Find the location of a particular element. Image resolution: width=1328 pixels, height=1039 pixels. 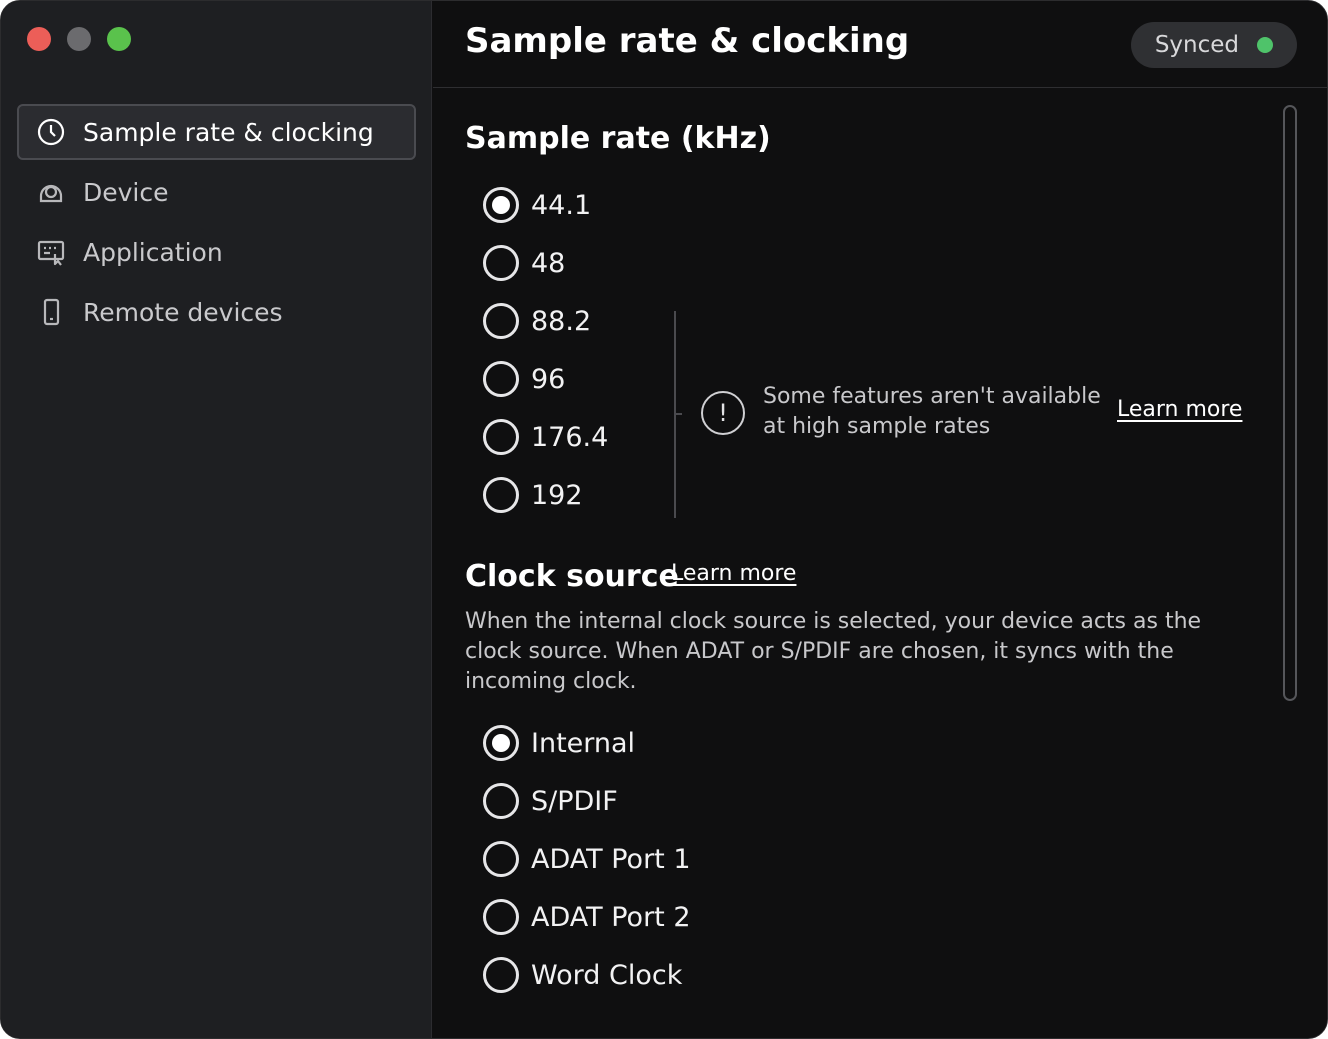

radio-label: 48 is located at coordinates (548, 263).